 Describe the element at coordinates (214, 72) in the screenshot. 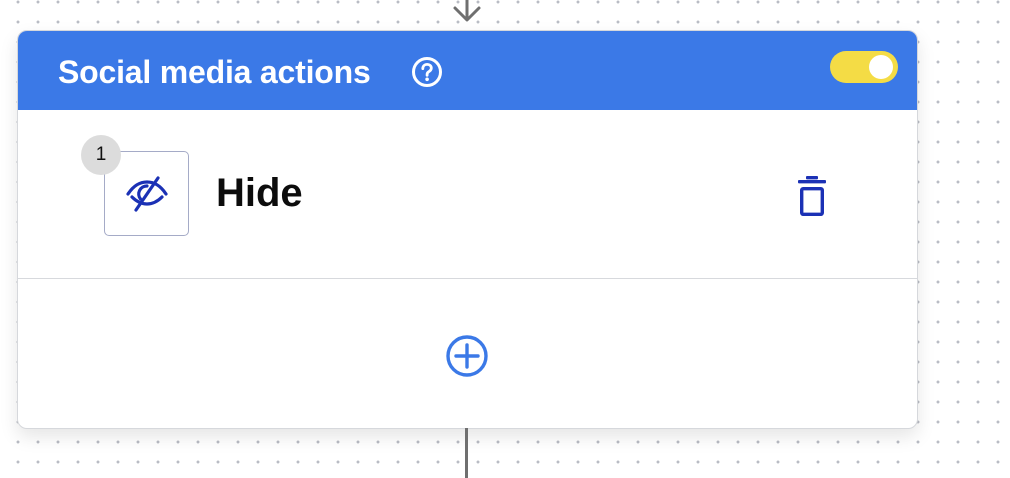

I see `card-title: Social media actions` at that location.